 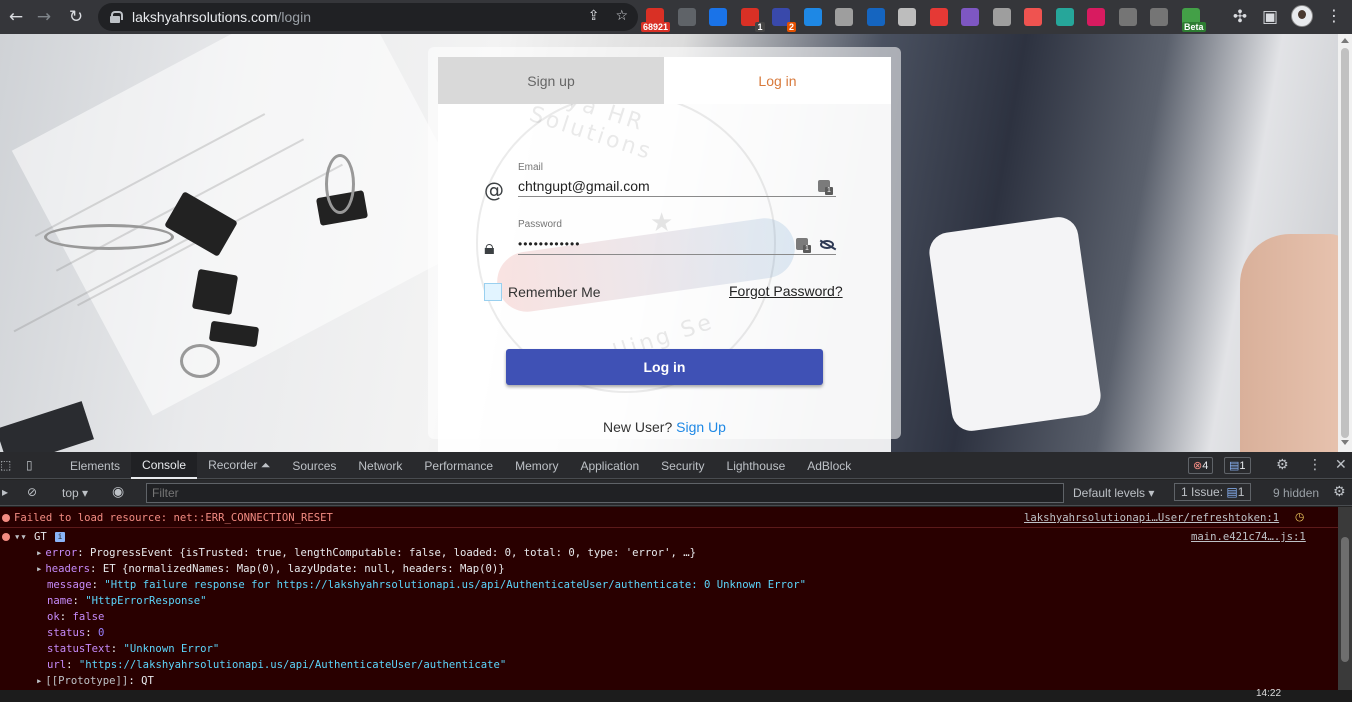 I want to click on devtools-tab-elements: Elements, so click(x=95, y=465).